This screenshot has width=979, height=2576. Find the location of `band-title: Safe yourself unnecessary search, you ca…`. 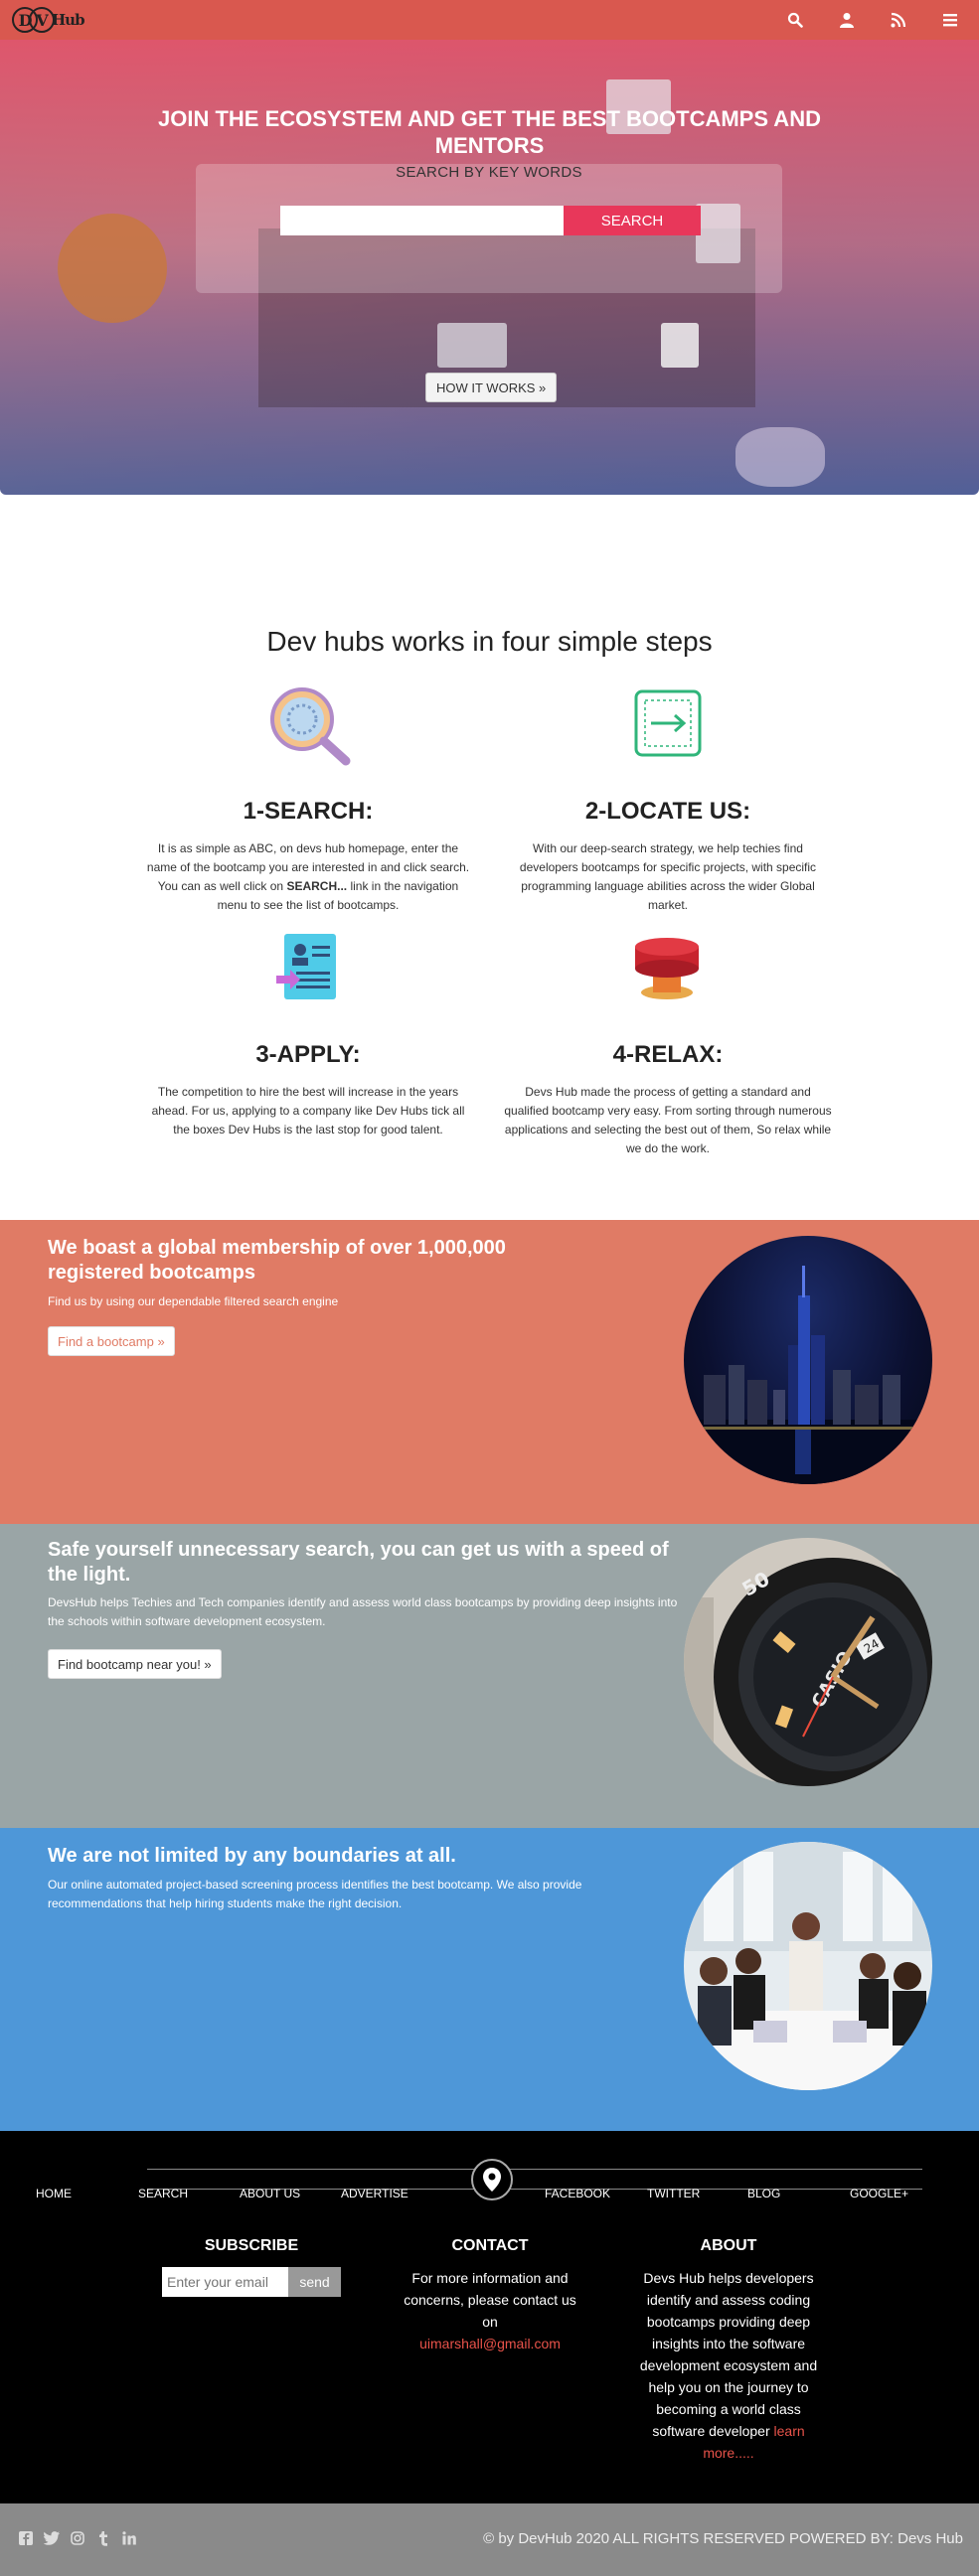

band-title: Safe yourself unnecessary search, you ca… is located at coordinates (358, 1563).